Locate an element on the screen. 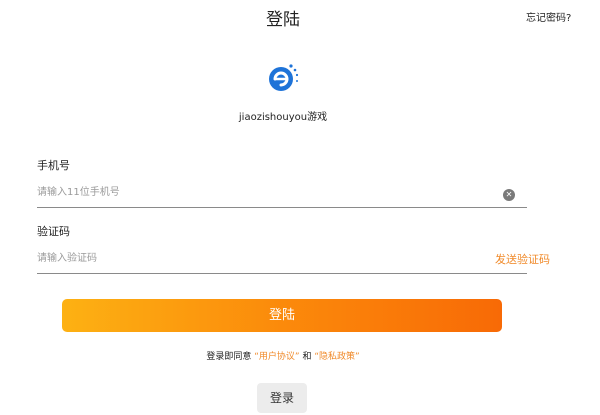 This screenshot has height=415, width=600. agreement-and: 和 is located at coordinates (307, 357).